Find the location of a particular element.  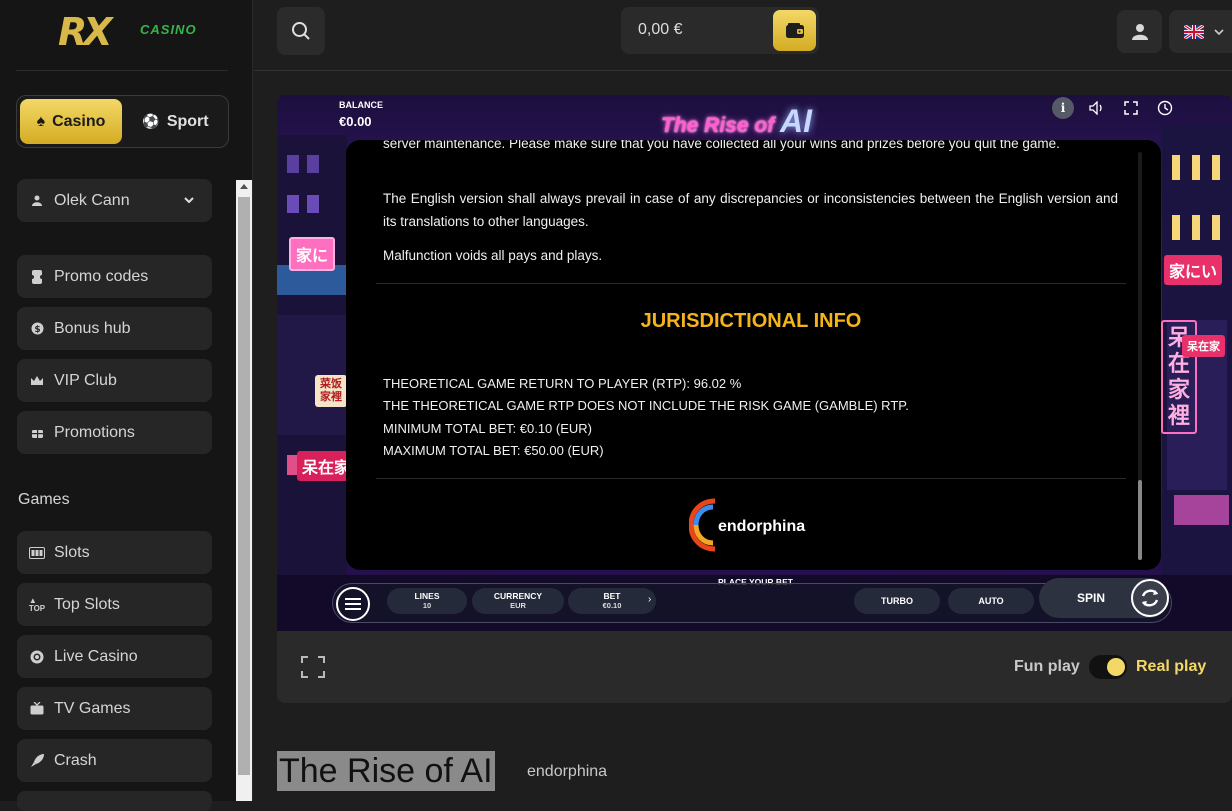

topbar: 0,00 € is located at coordinates (743, 35).